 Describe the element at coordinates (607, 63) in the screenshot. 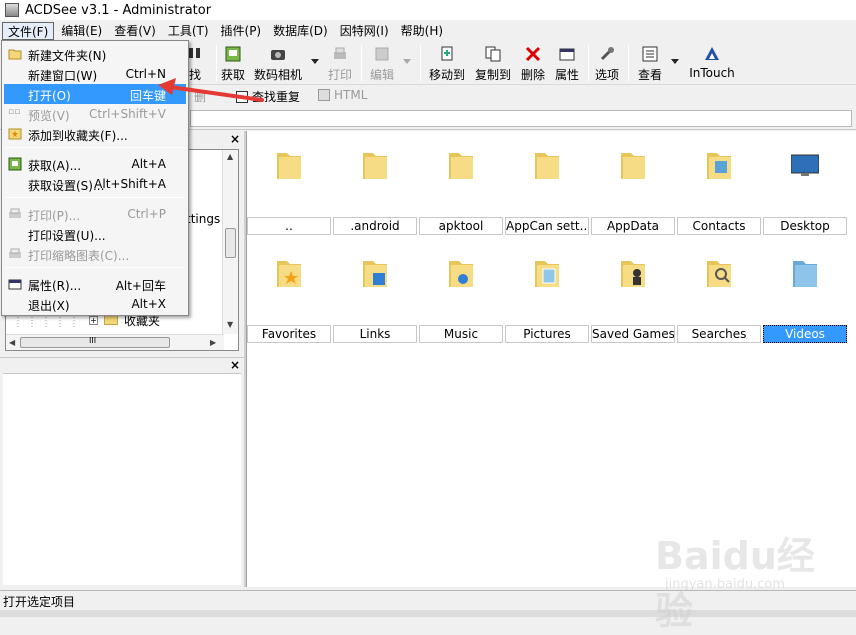

I see `options-button: 选项` at that location.